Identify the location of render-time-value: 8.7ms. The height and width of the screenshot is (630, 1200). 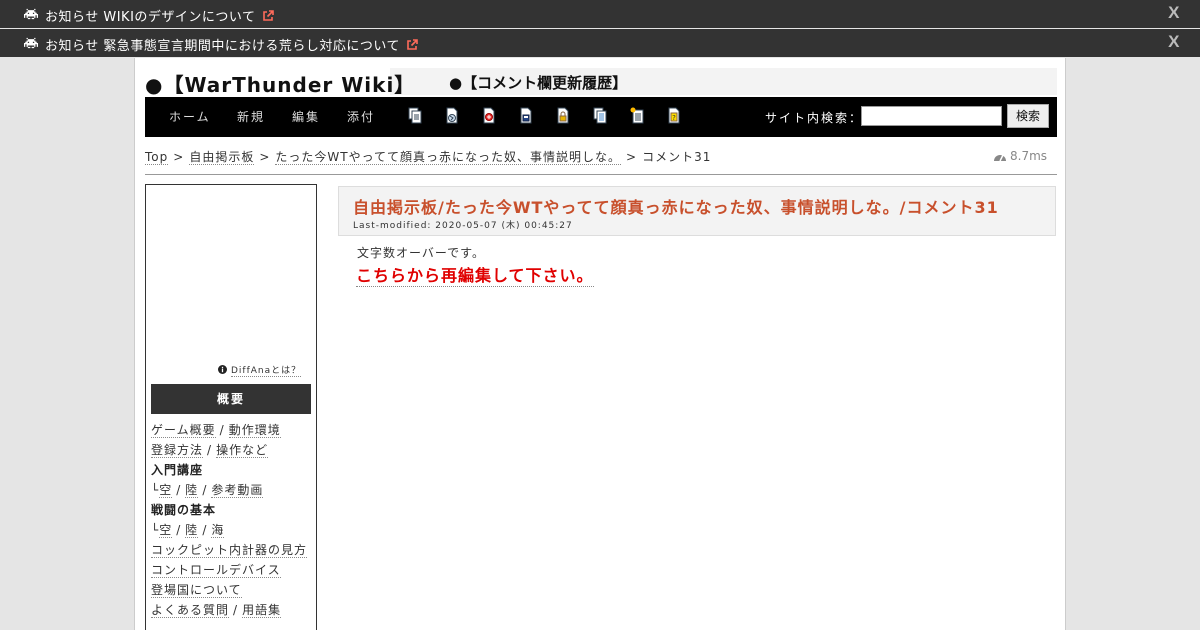
(1029, 156).